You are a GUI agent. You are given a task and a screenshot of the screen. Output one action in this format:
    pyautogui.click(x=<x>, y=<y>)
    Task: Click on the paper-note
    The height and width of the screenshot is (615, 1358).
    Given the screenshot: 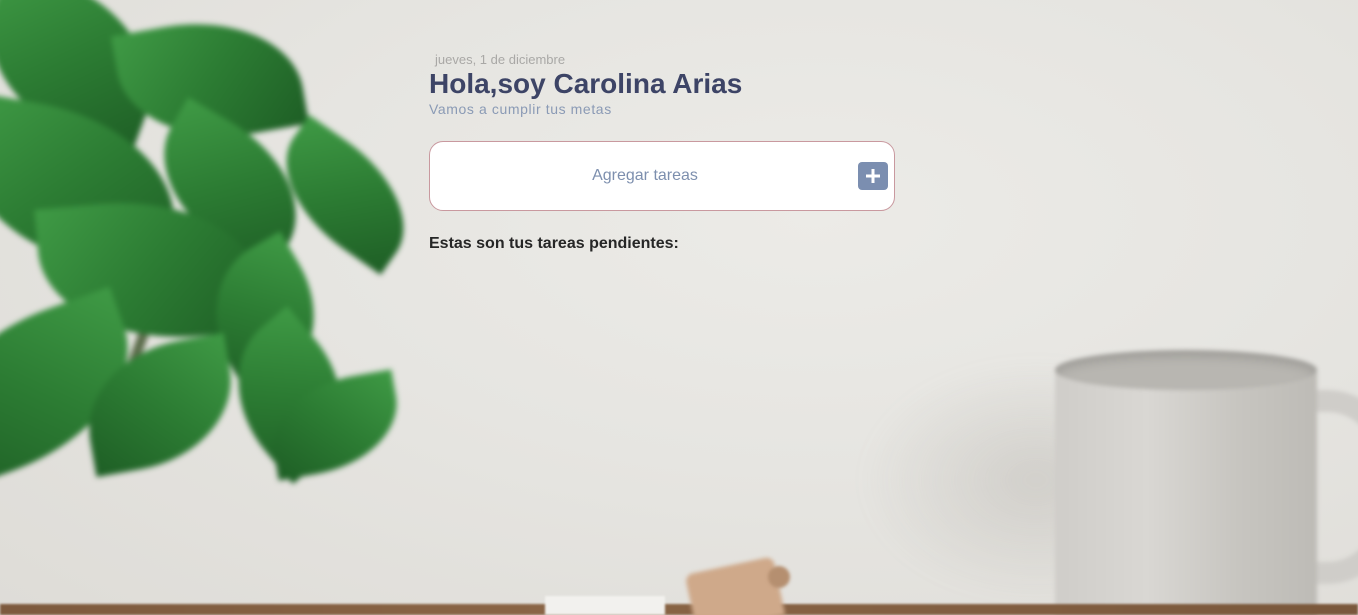 What is the action you would take?
    pyautogui.click(x=605, y=605)
    